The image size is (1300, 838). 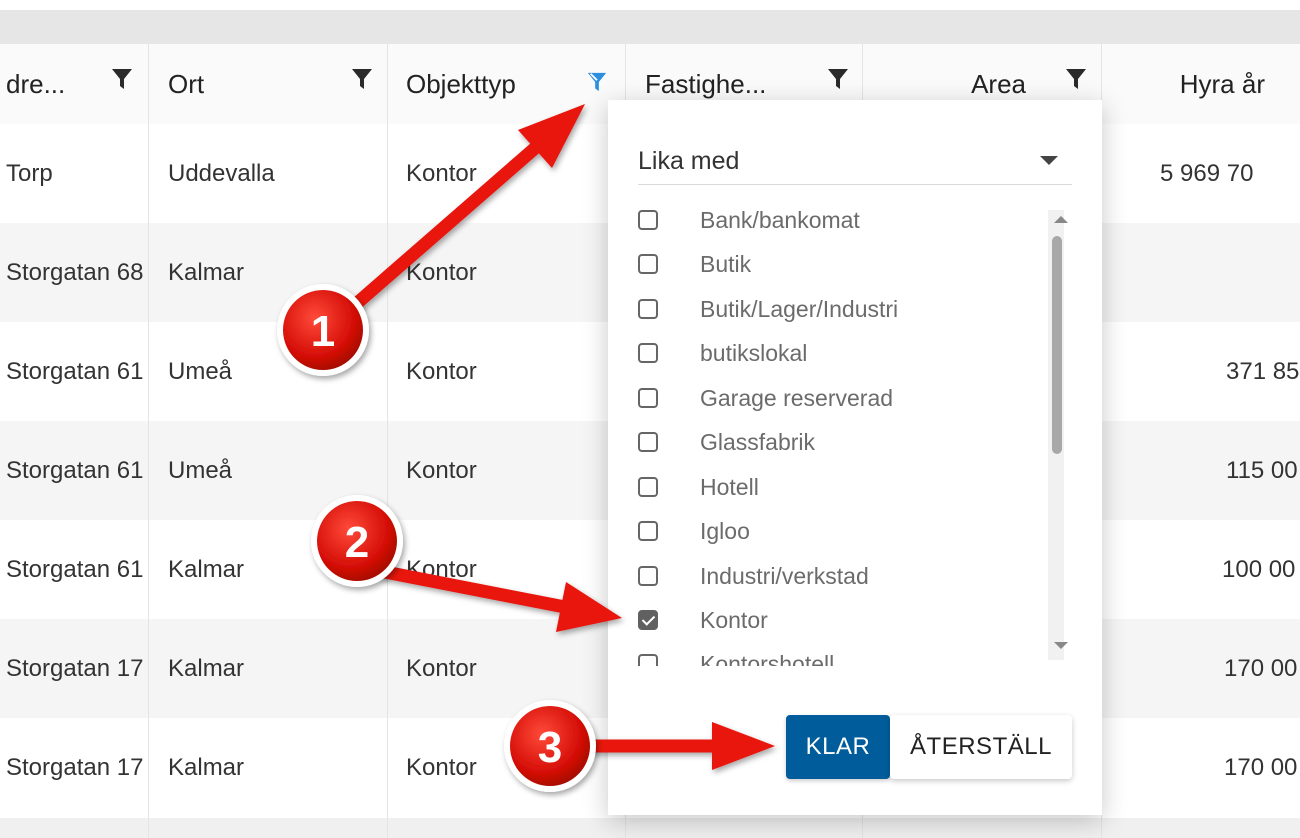 What do you see at coordinates (1061, 645) in the screenshot?
I see `scroll-down-arrow-icon` at bounding box center [1061, 645].